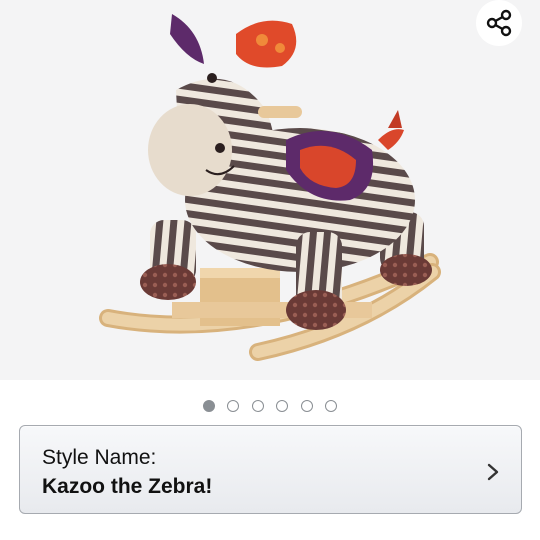  I want to click on share-button, so click(499, 23).